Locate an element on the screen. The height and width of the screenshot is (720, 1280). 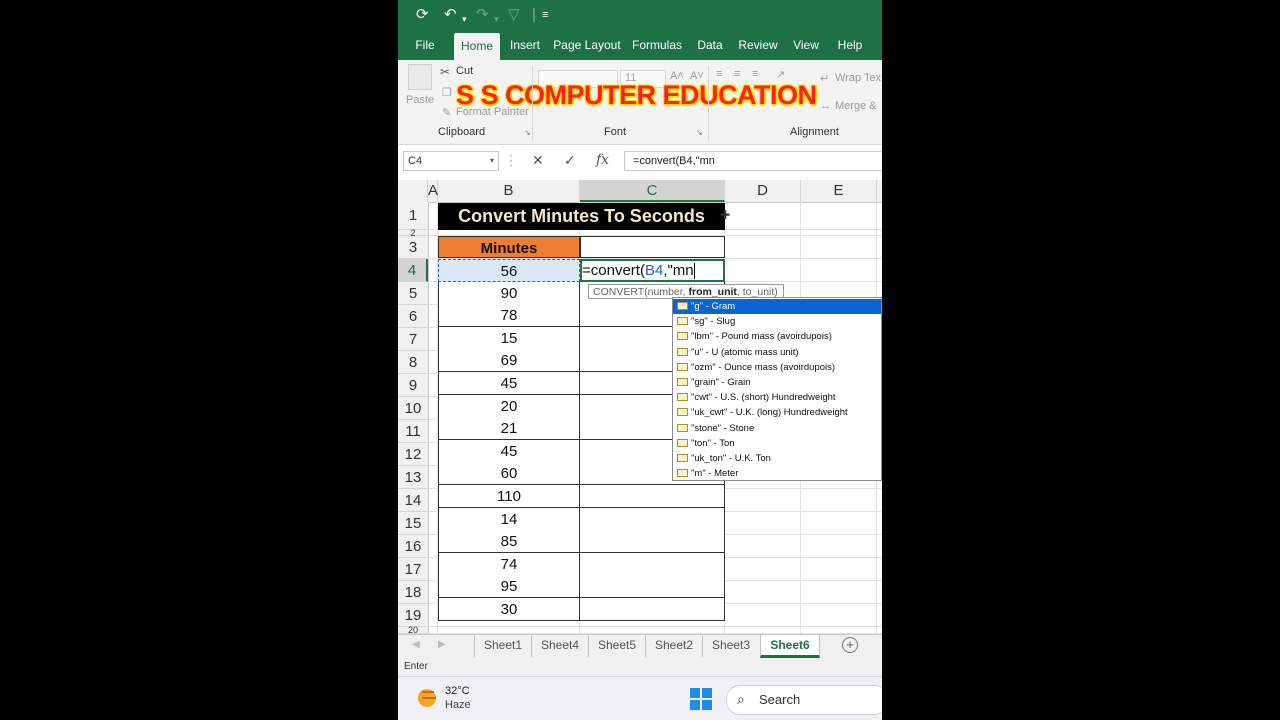
column-header-e: E is located at coordinates (839, 191).